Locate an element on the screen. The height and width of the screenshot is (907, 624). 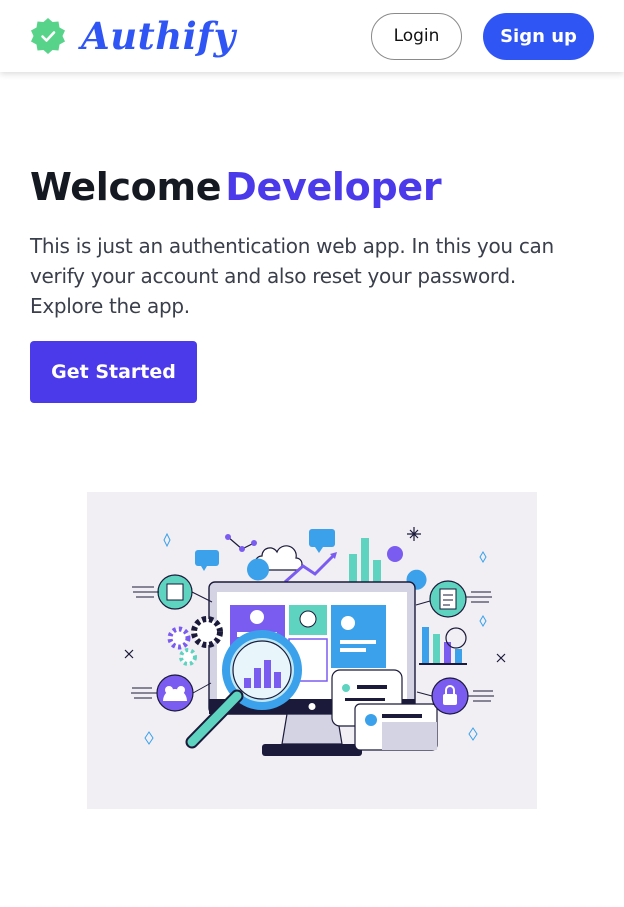
brand-name: Authify is located at coordinates (158, 36).